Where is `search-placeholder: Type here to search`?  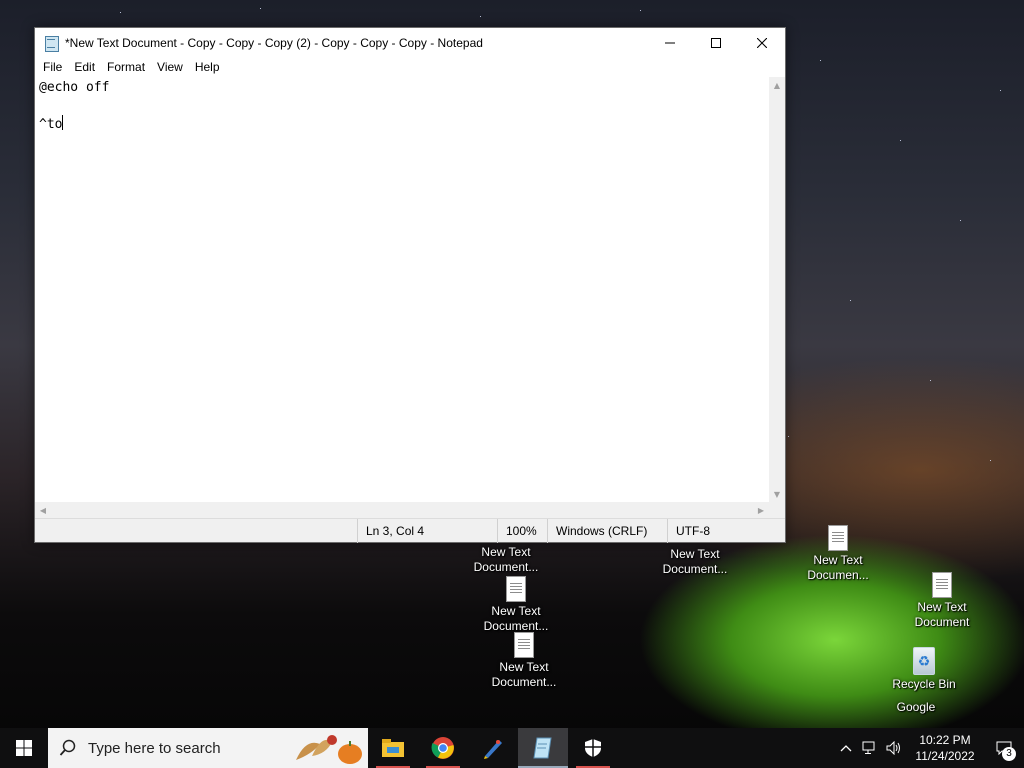
search-placeholder: Type here to search is located at coordinates (154, 748).